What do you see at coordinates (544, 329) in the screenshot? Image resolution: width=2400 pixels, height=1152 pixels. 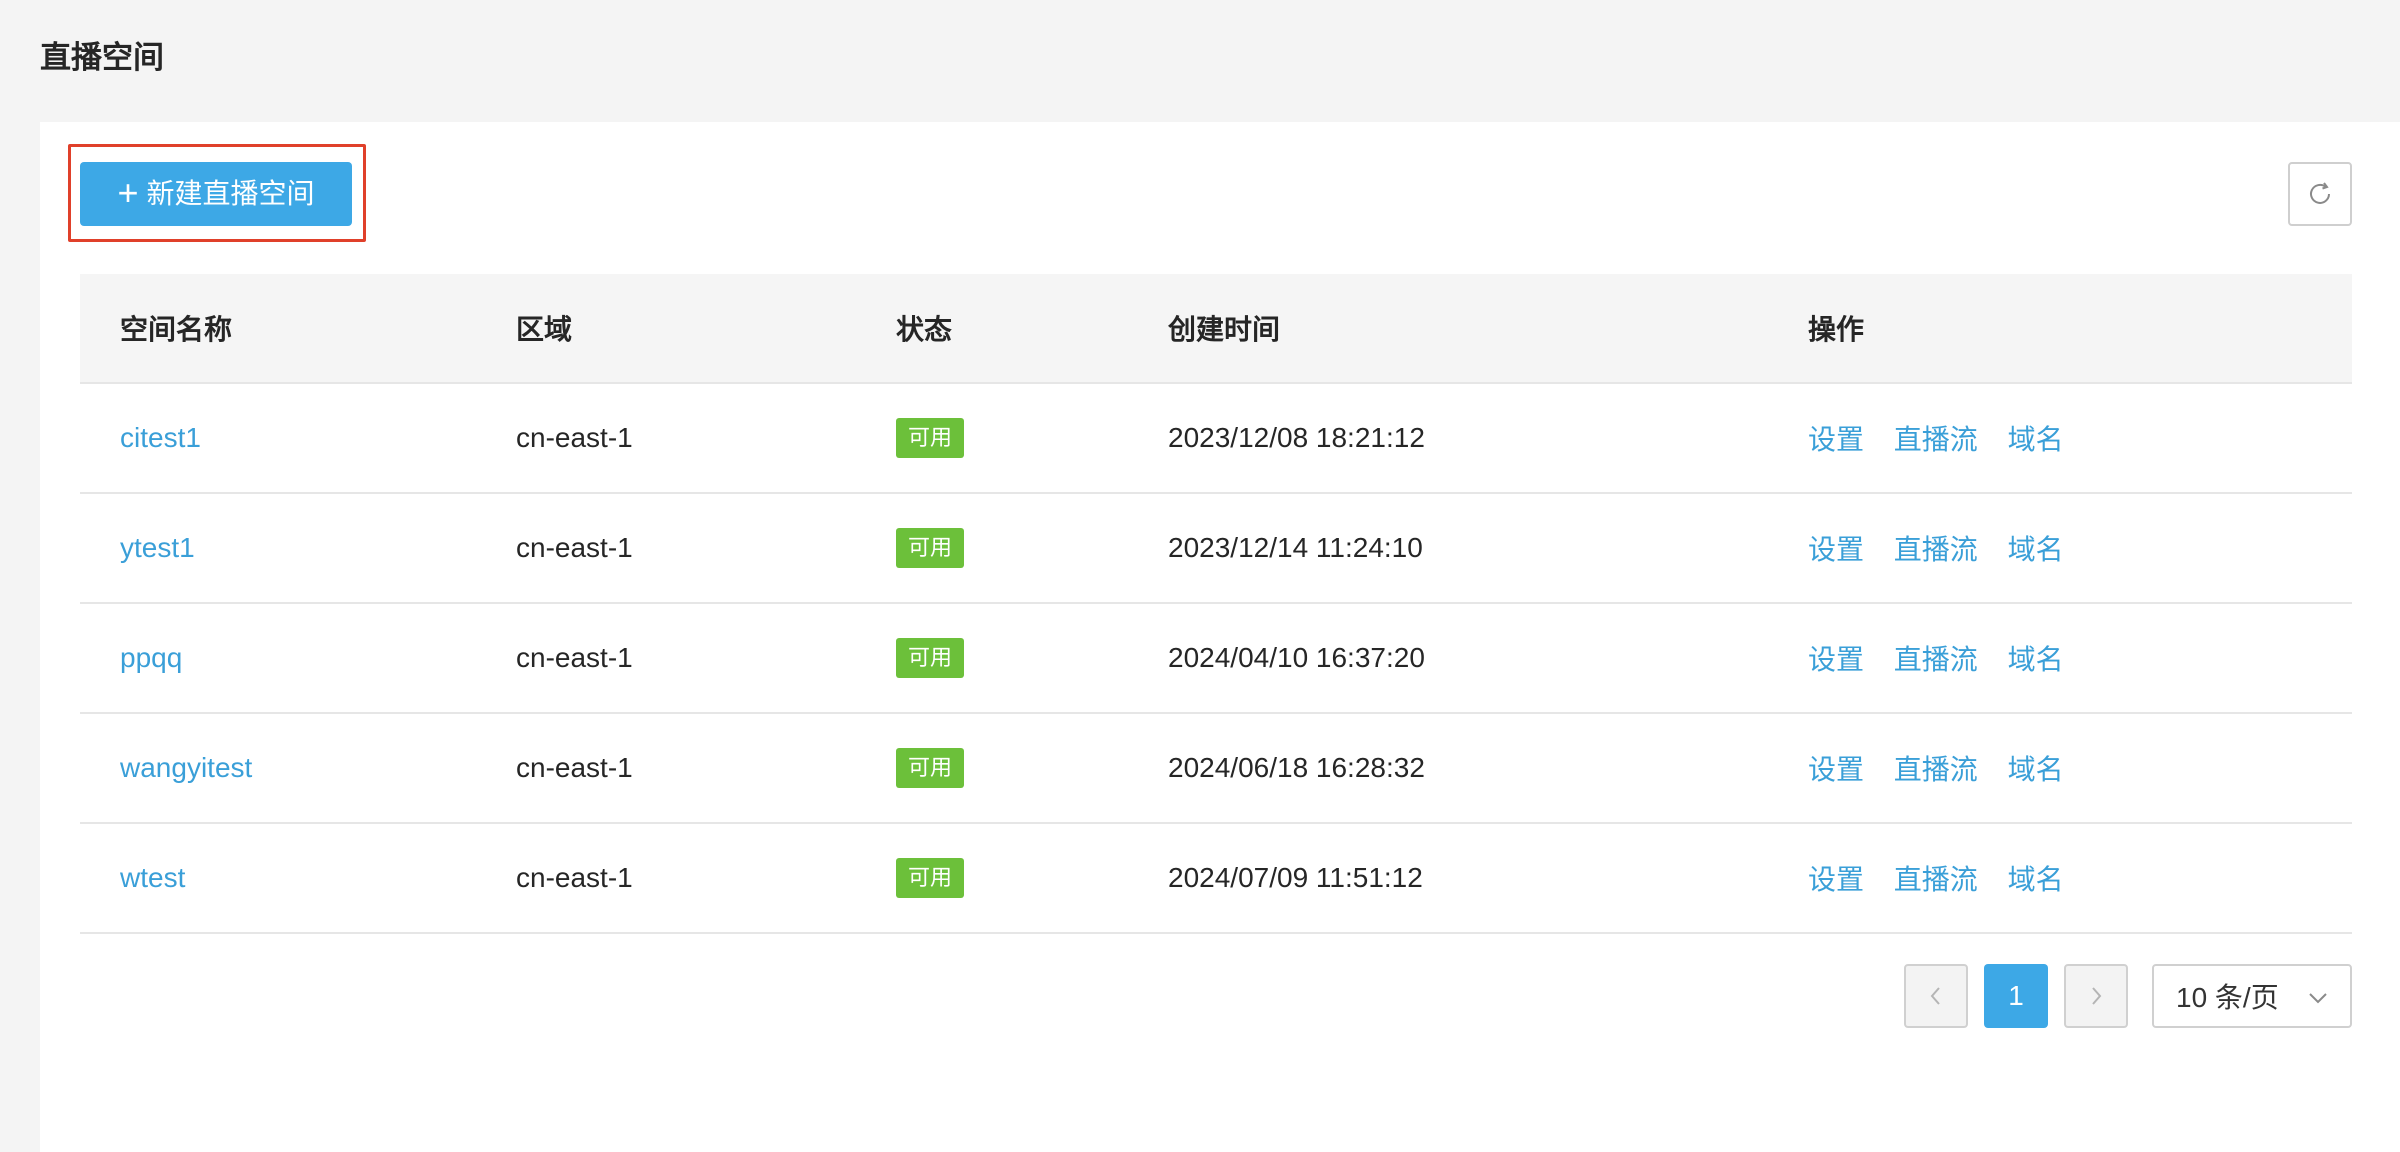 I see `header-region: 区域` at bounding box center [544, 329].